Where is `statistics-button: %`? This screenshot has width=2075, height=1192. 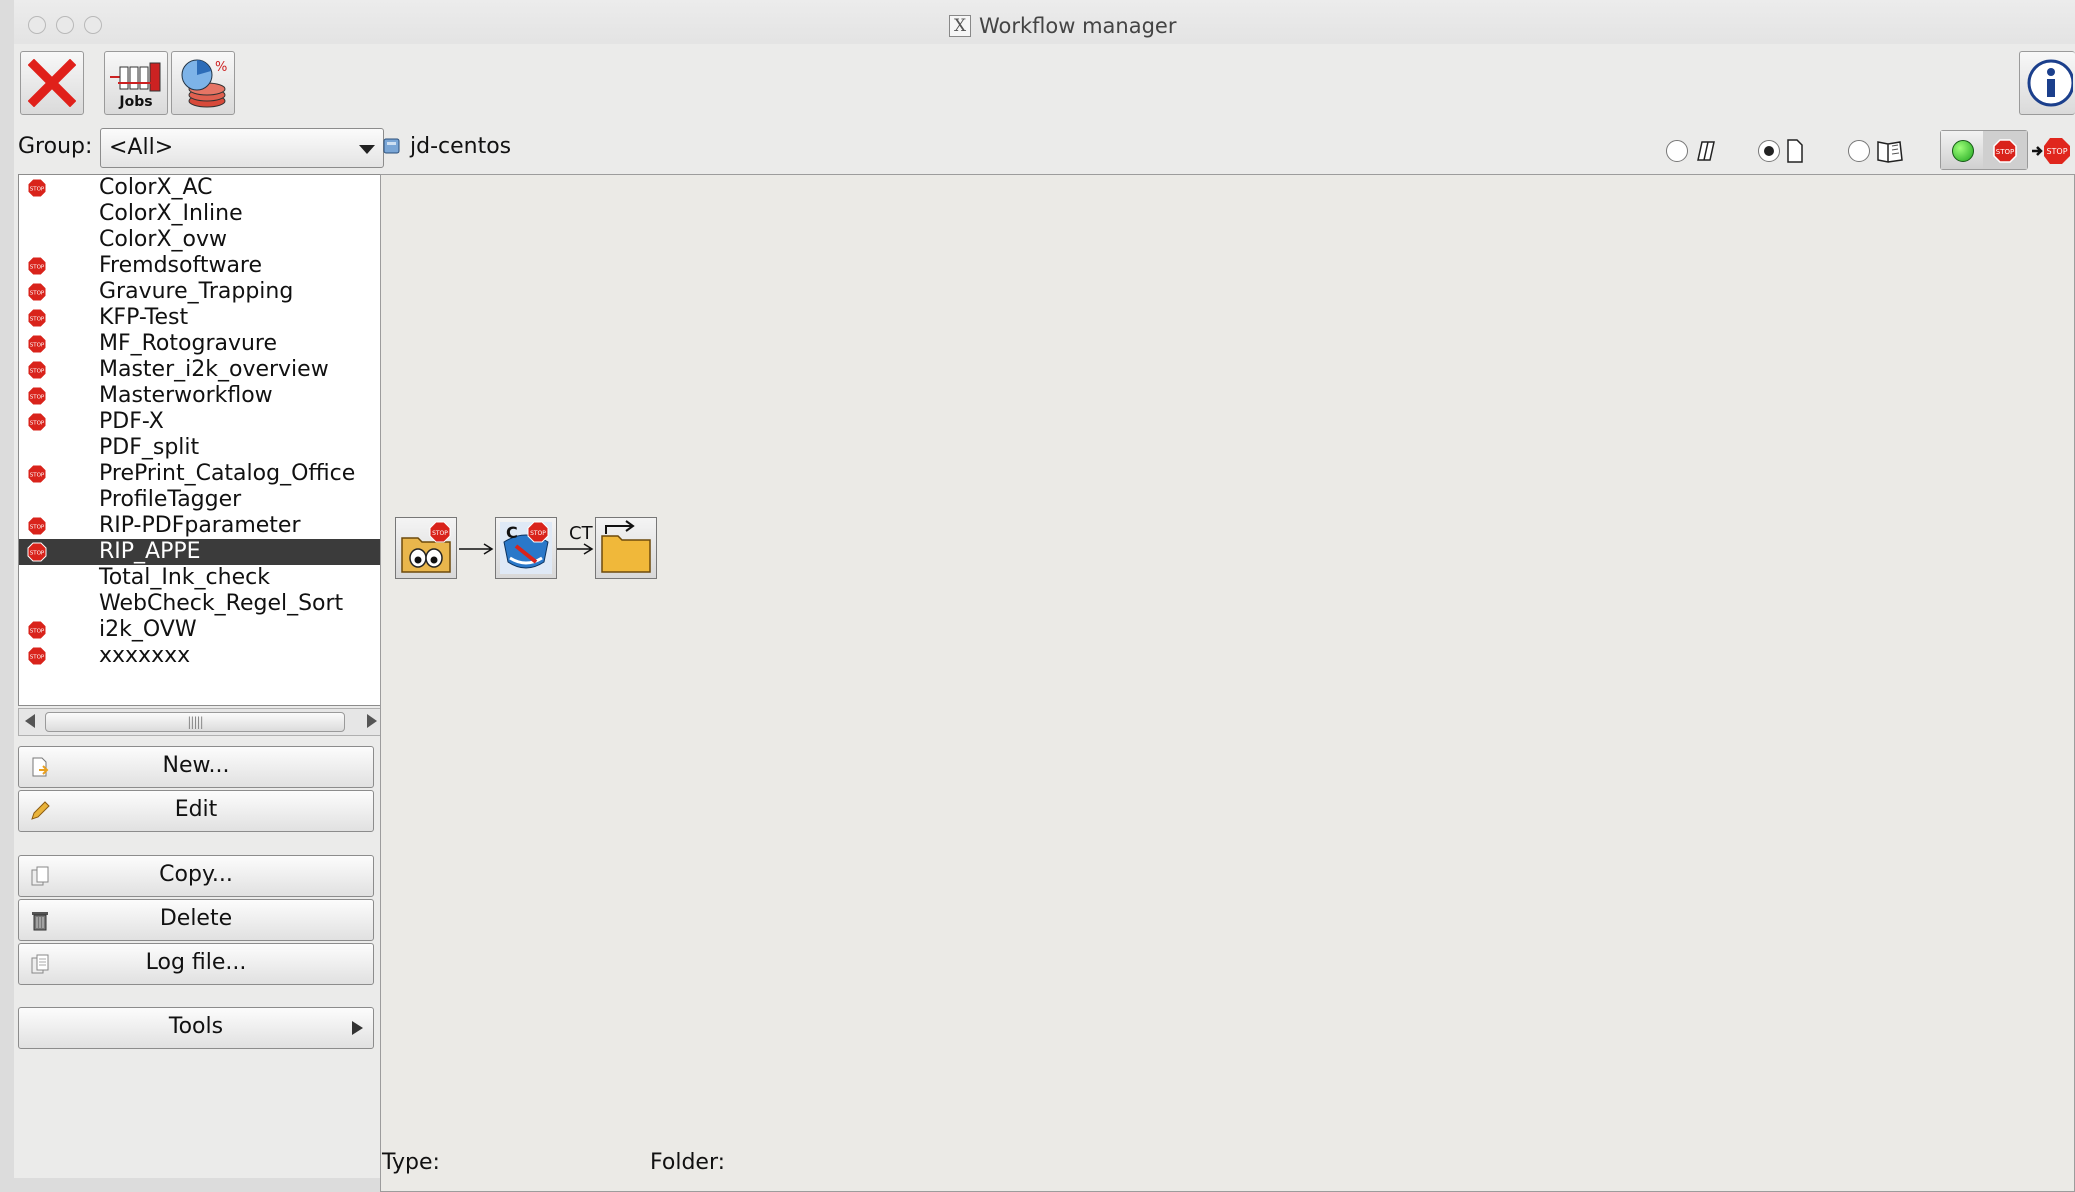 statistics-button: % is located at coordinates (203, 83).